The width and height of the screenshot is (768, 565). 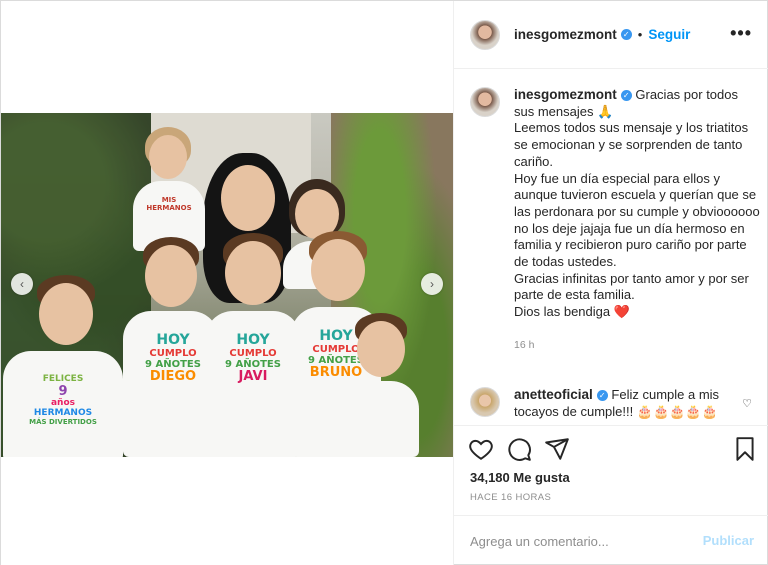 What do you see at coordinates (173, 377) in the screenshot?
I see `diego-shirt-line4: DIEGO` at bounding box center [173, 377].